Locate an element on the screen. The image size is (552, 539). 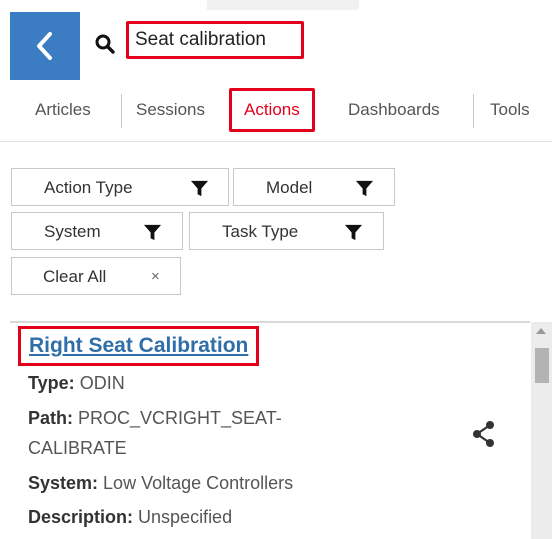
tabs-underline is located at coordinates (276, 141).